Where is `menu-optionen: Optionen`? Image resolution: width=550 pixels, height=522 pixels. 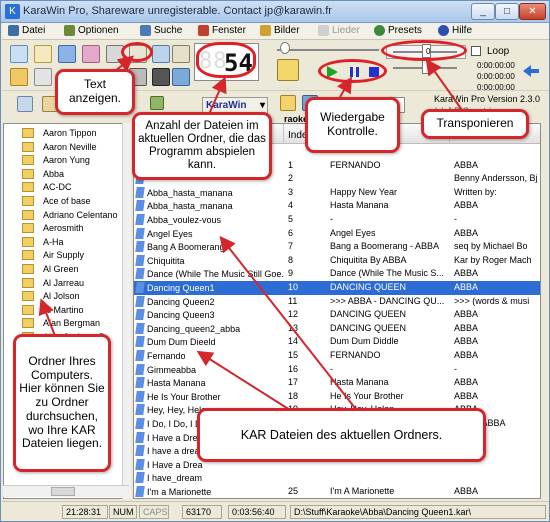 menu-optionen: Optionen is located at coordinates (91, 30).